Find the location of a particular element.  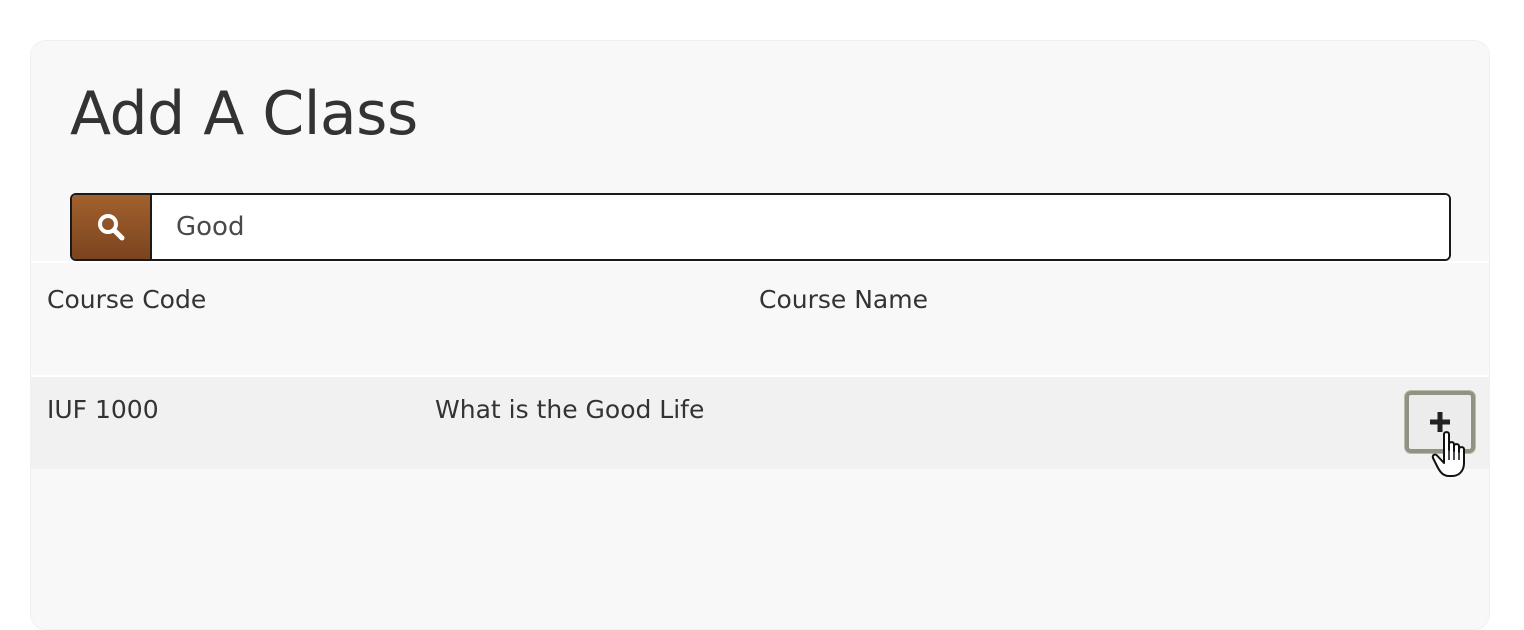

search-input is located at coordinates (800, 227).